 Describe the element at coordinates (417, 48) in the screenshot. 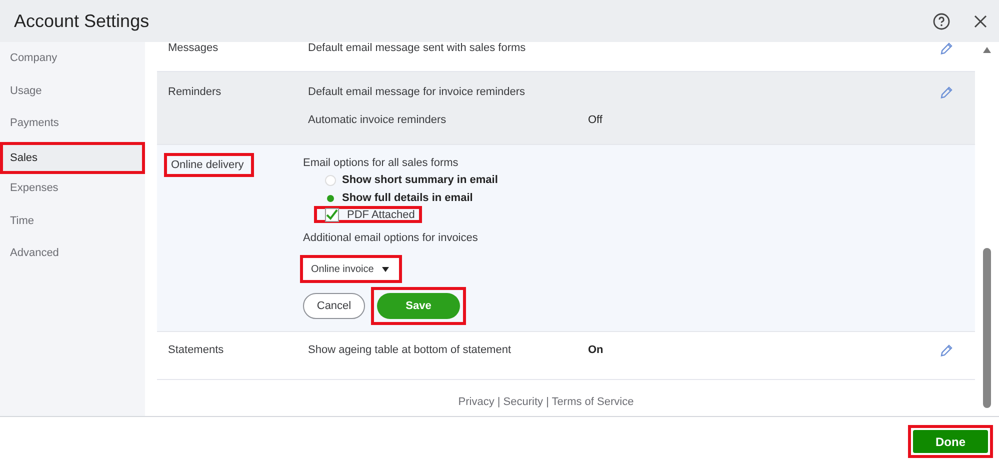

I see `setting-description: Default email message sent with sales forms` at that location.